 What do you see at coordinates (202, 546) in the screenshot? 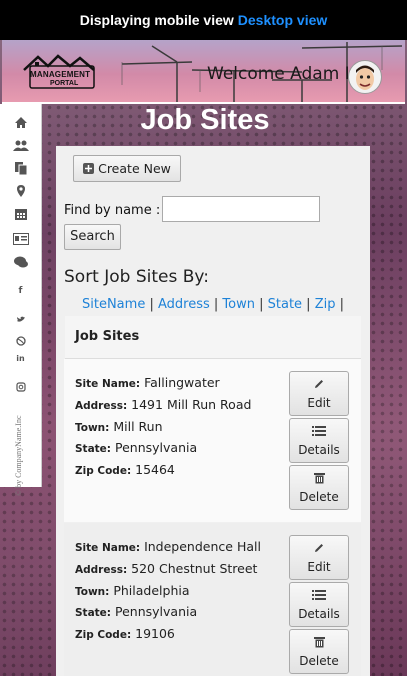
I see `site-name-value: Independence Hall` at bounding box center [202, 546].